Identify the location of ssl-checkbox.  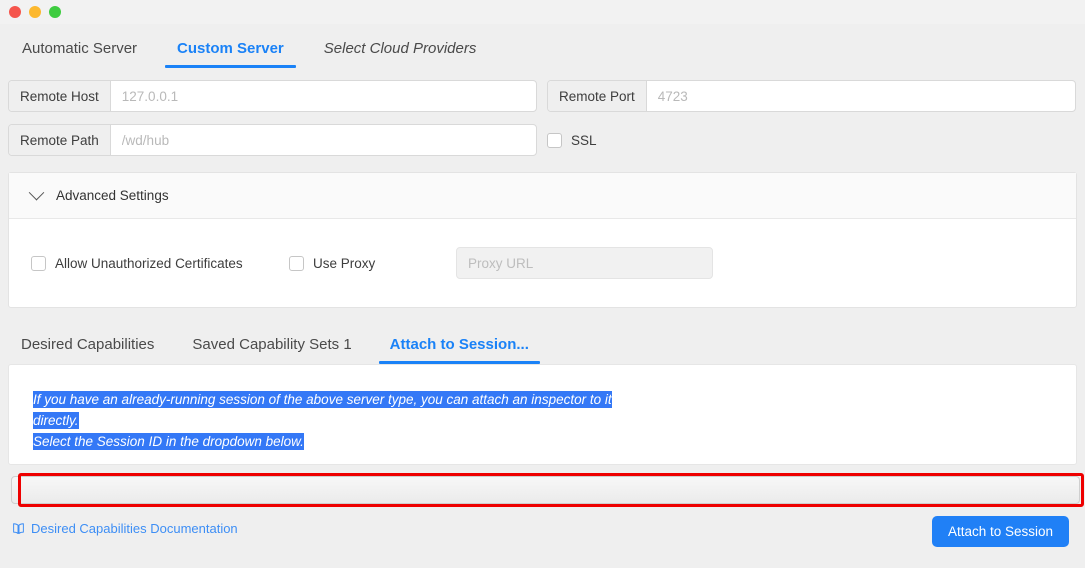
(554, 140).